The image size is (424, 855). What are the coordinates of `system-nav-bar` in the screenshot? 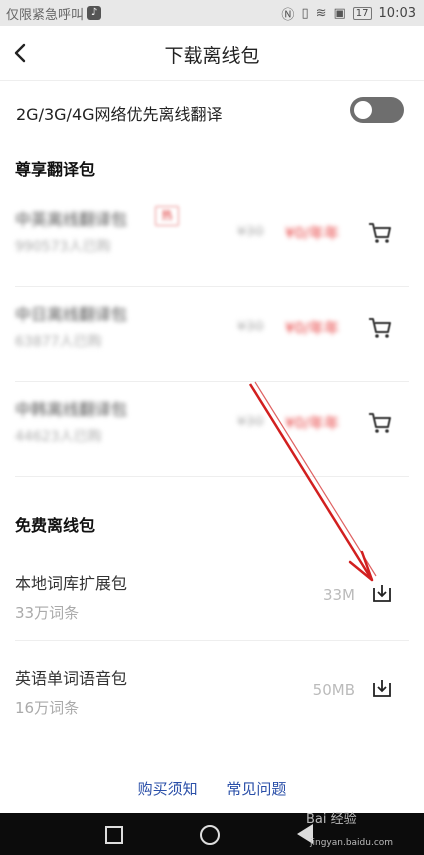 It's located at (212, 834).